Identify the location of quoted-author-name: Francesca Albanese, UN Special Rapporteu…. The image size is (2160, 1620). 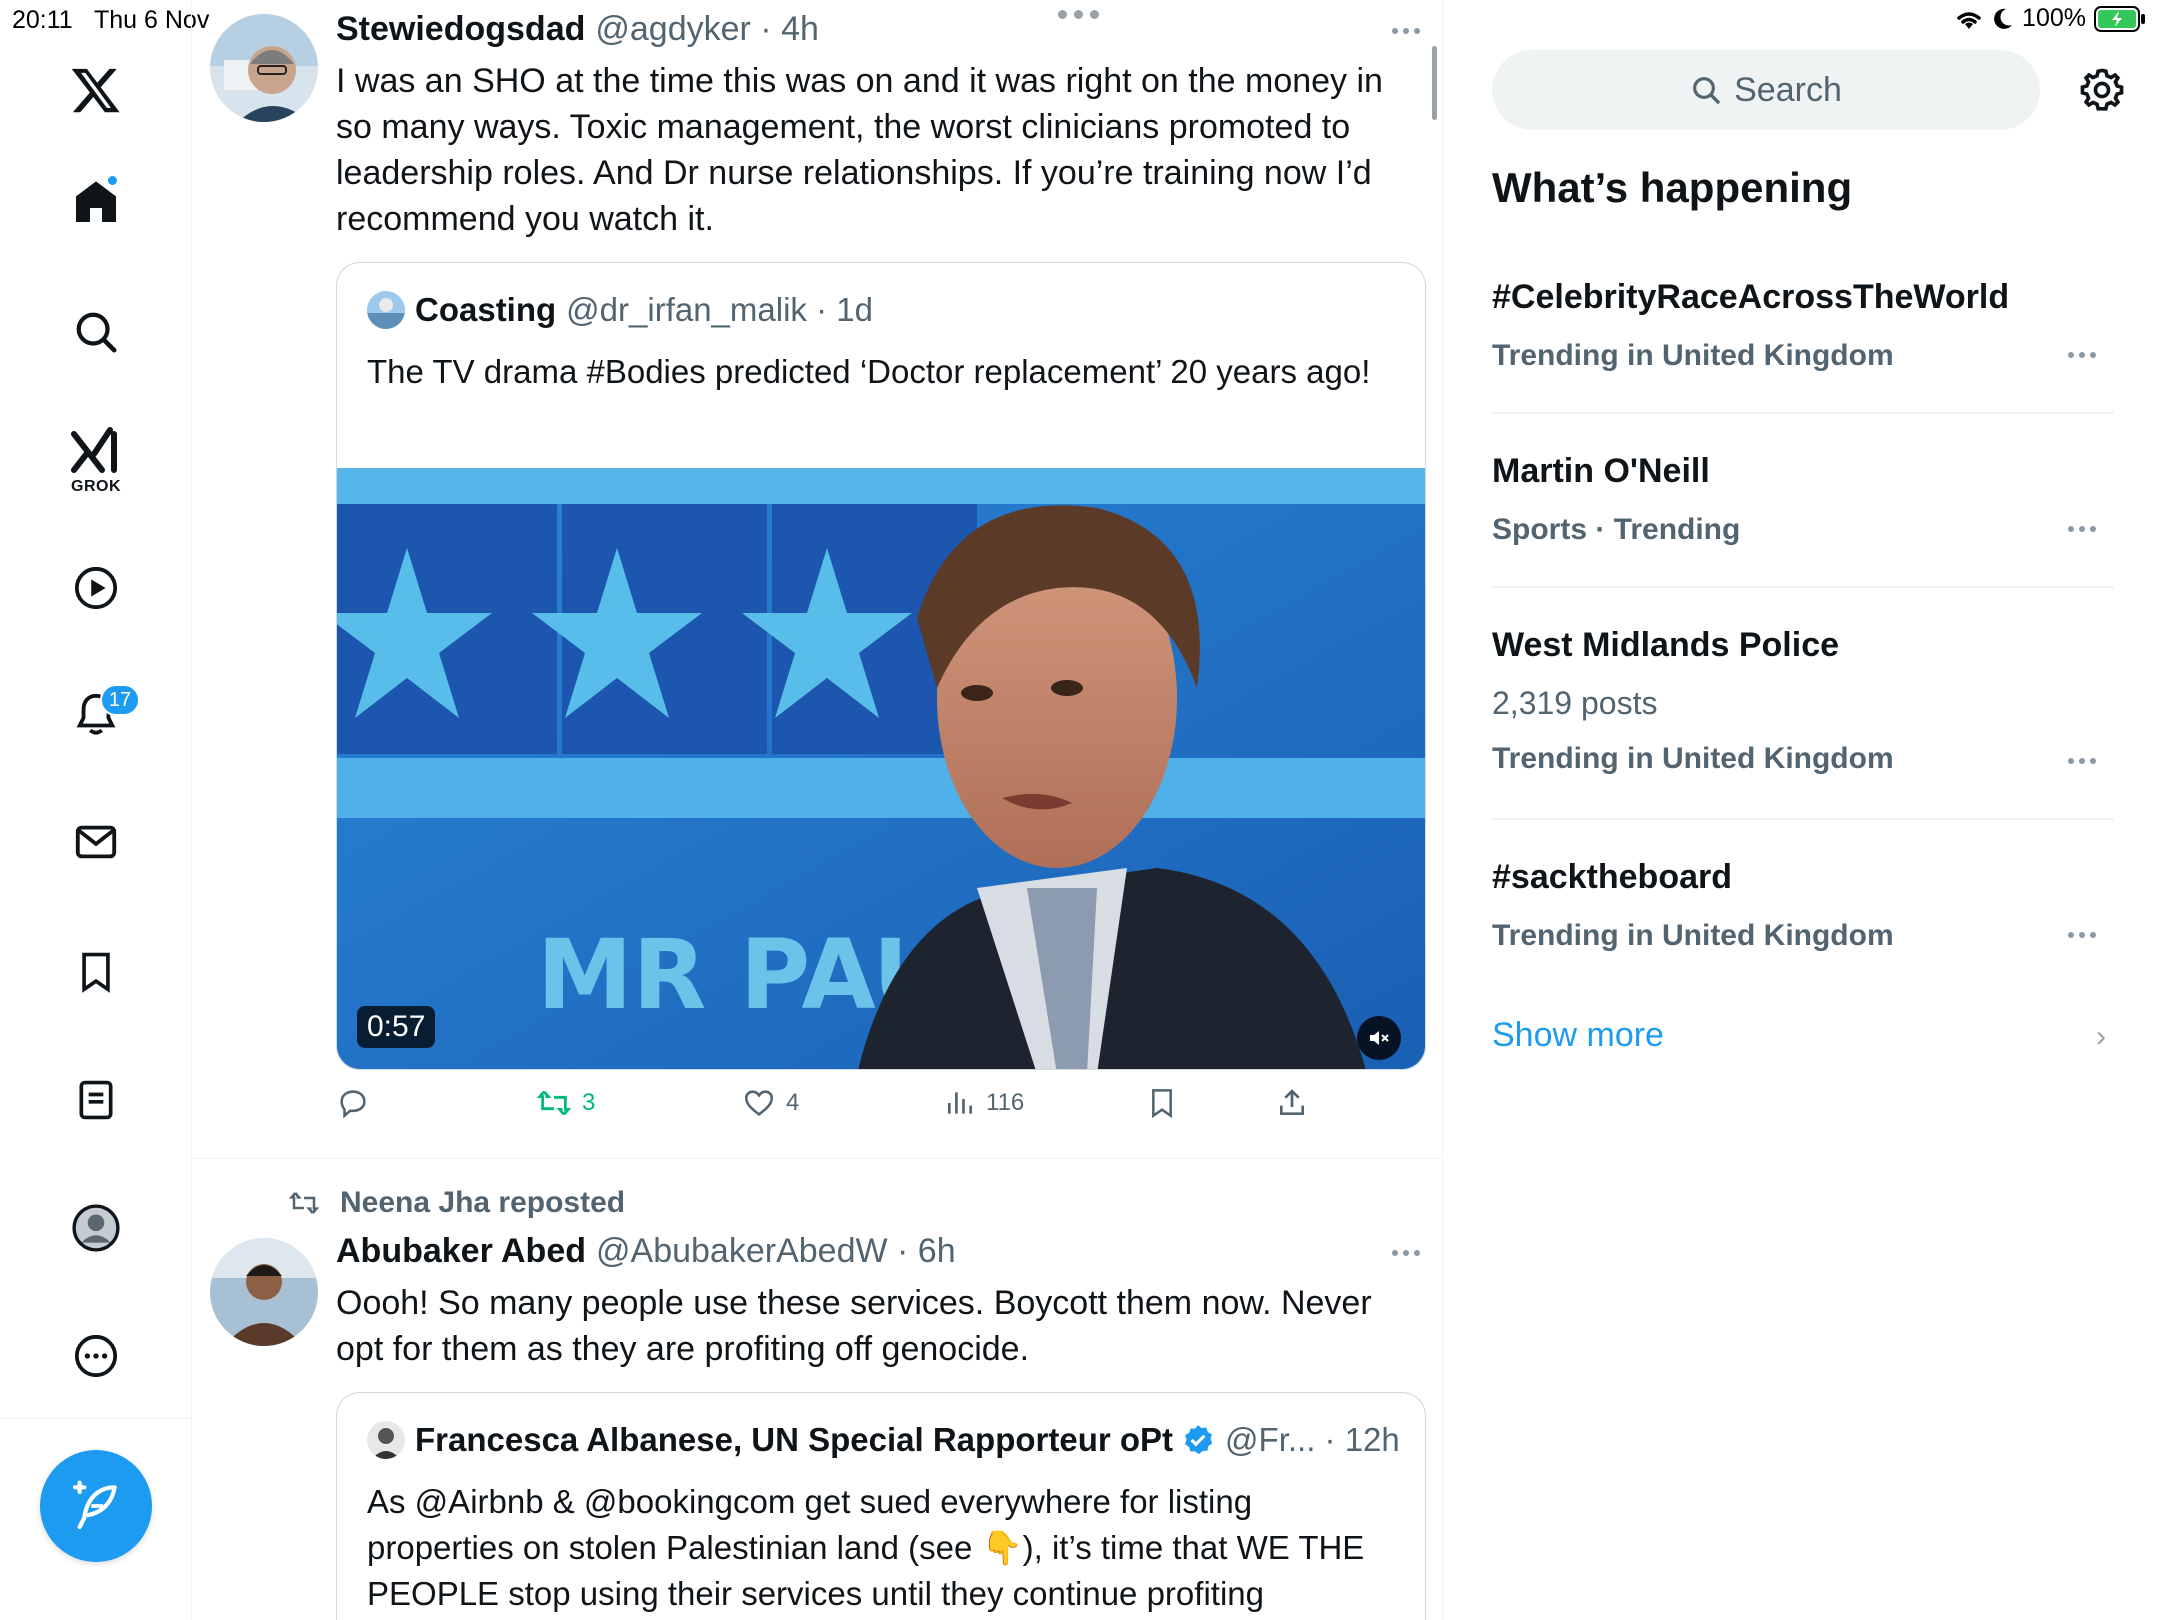
(794, 1439).